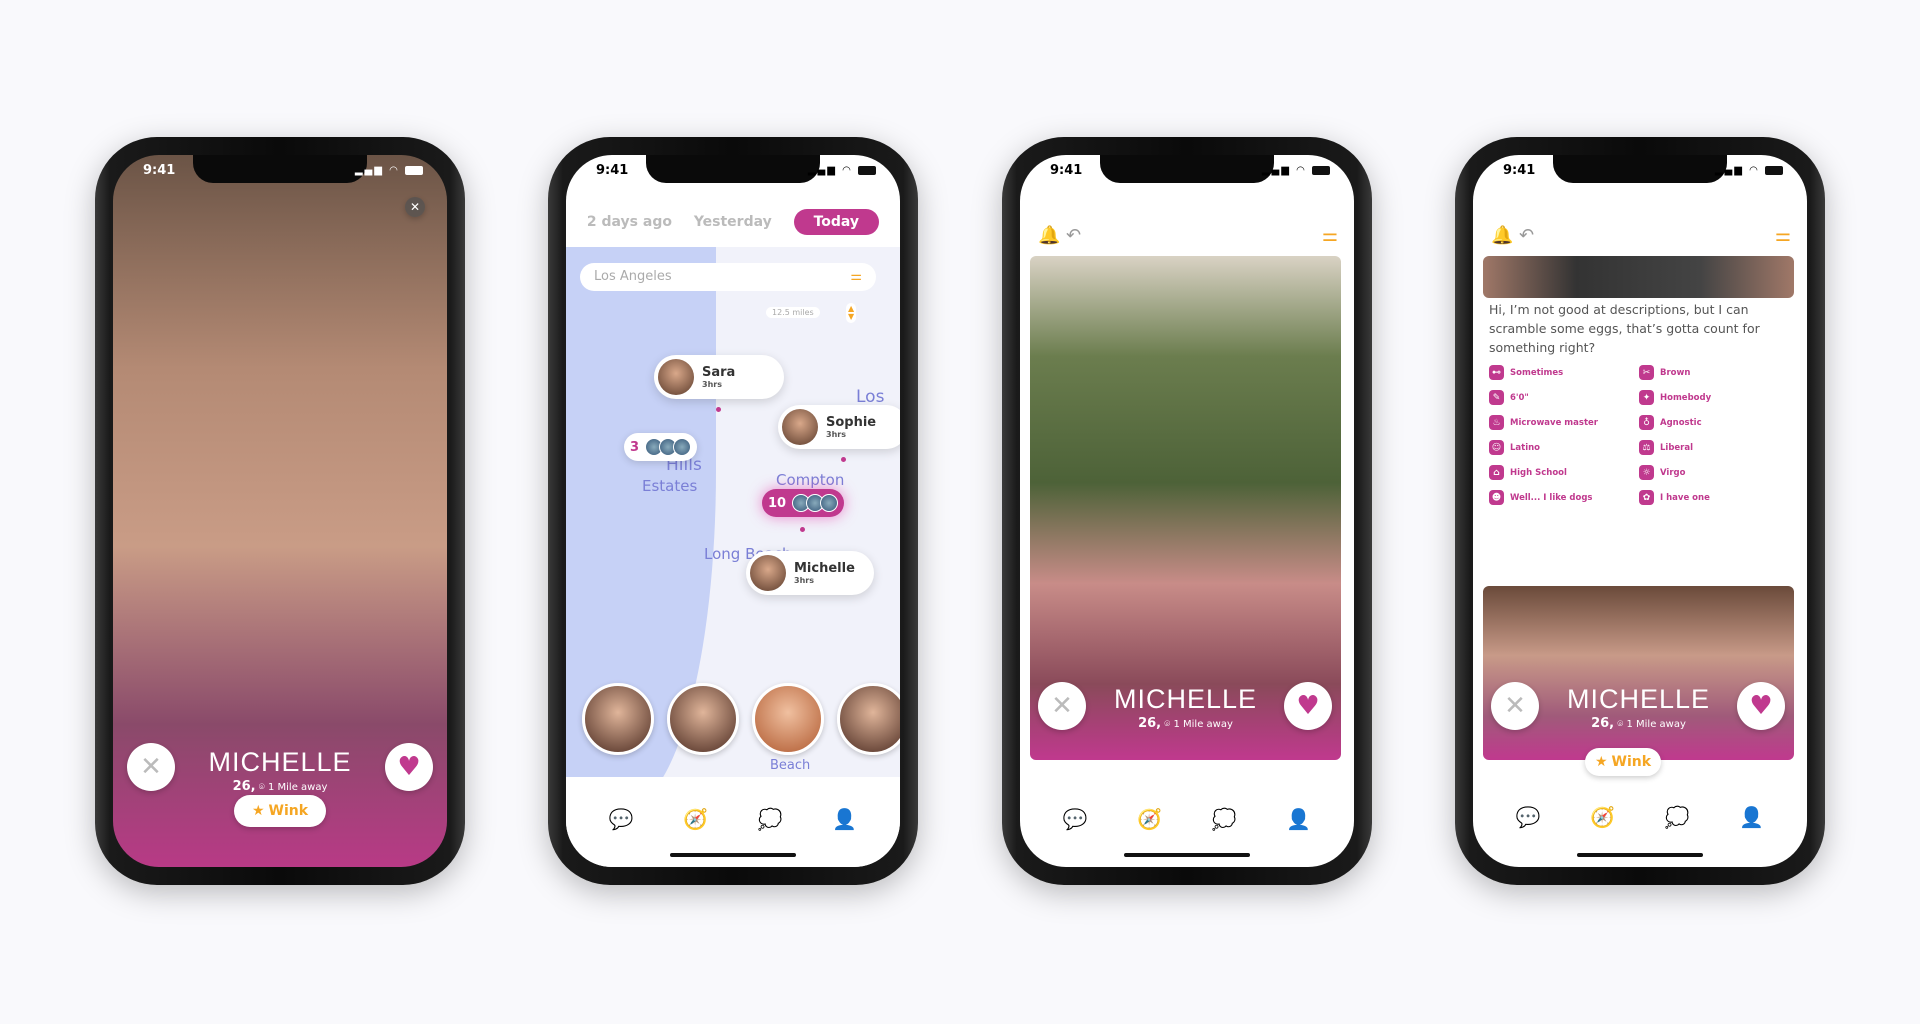 The width and height of the screenshot is (1920, 1024). I want to click on nearby-avatars, so click(733, 720).